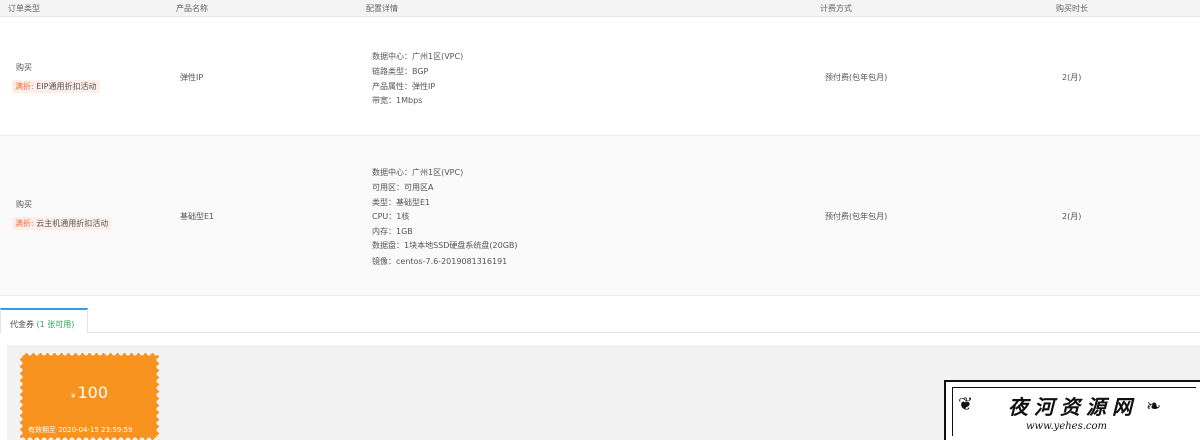 The height and width of the screenshot is (440, 1200). Describe the element at coordinates (24, 8) in the screenshot. I see `header-order-type: 订单类型` at that location.